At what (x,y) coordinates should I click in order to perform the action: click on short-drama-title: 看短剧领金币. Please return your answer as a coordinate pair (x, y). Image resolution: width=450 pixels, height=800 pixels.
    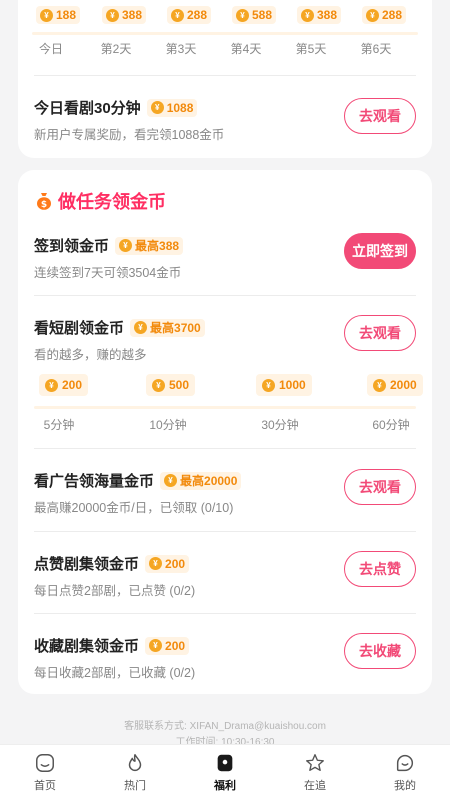
    Looking at the image, I should click on (79, 328).